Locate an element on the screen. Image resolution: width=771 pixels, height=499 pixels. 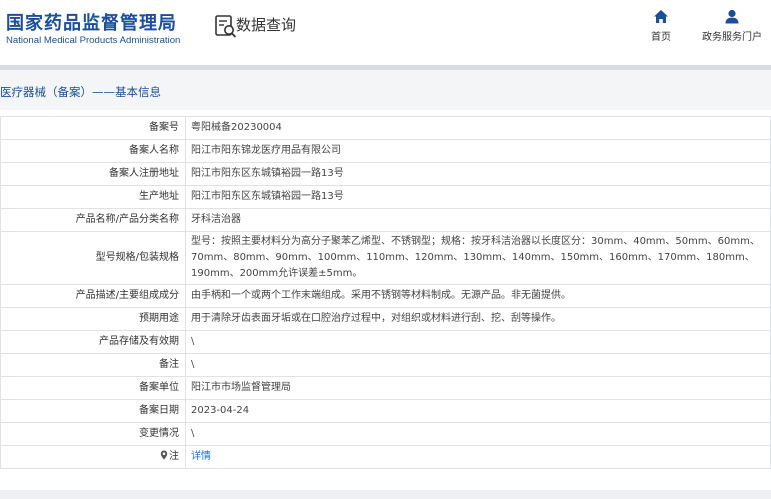
row-label-storage-validity: 产品存储及有效期 is located at coordinates (93, 342).